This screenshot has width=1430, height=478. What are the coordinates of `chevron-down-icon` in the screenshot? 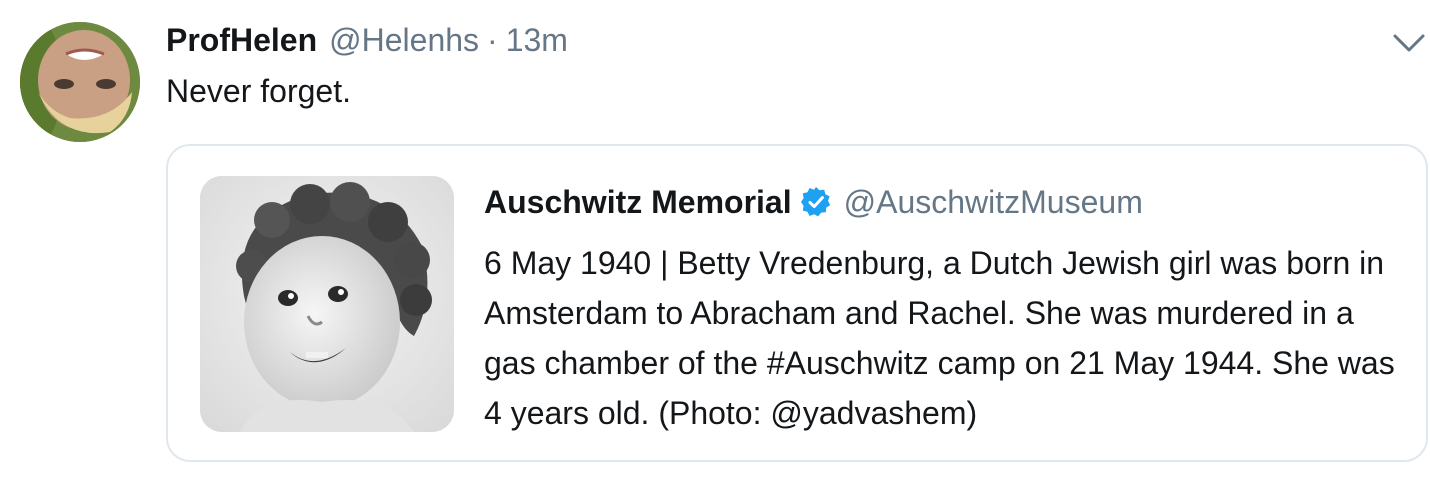 It's located at (1409, 43).